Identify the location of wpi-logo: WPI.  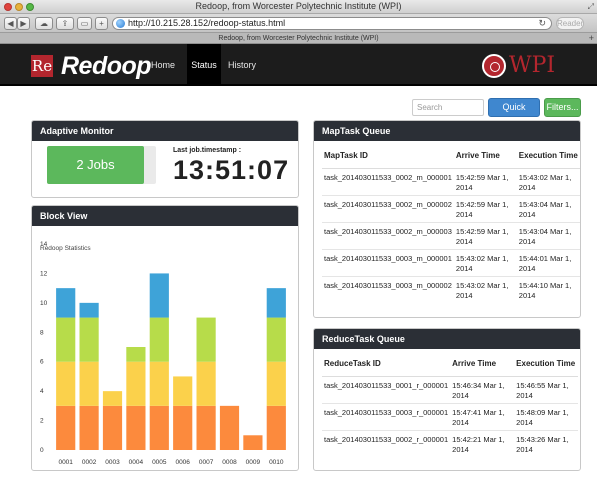
(527, 66).